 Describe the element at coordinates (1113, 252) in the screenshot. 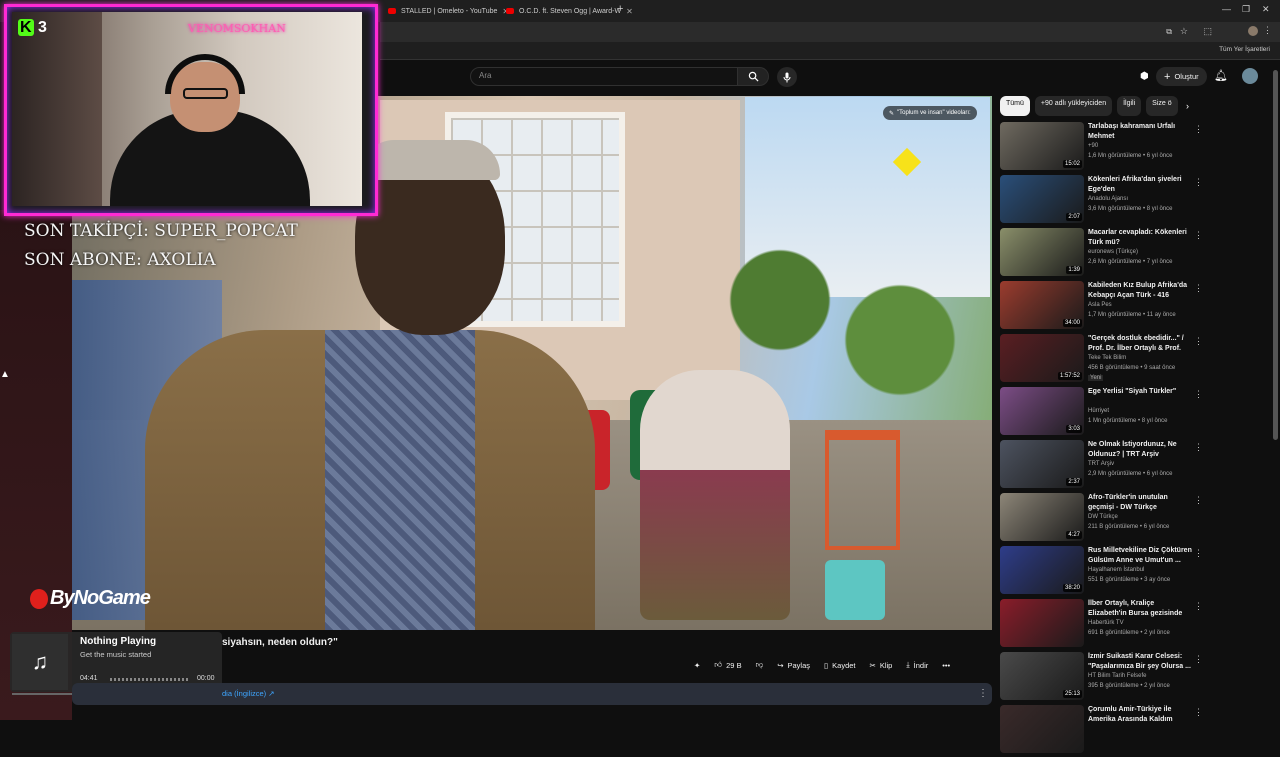

I see `recommendation-channel: euronews (Türkçe)` at that location.